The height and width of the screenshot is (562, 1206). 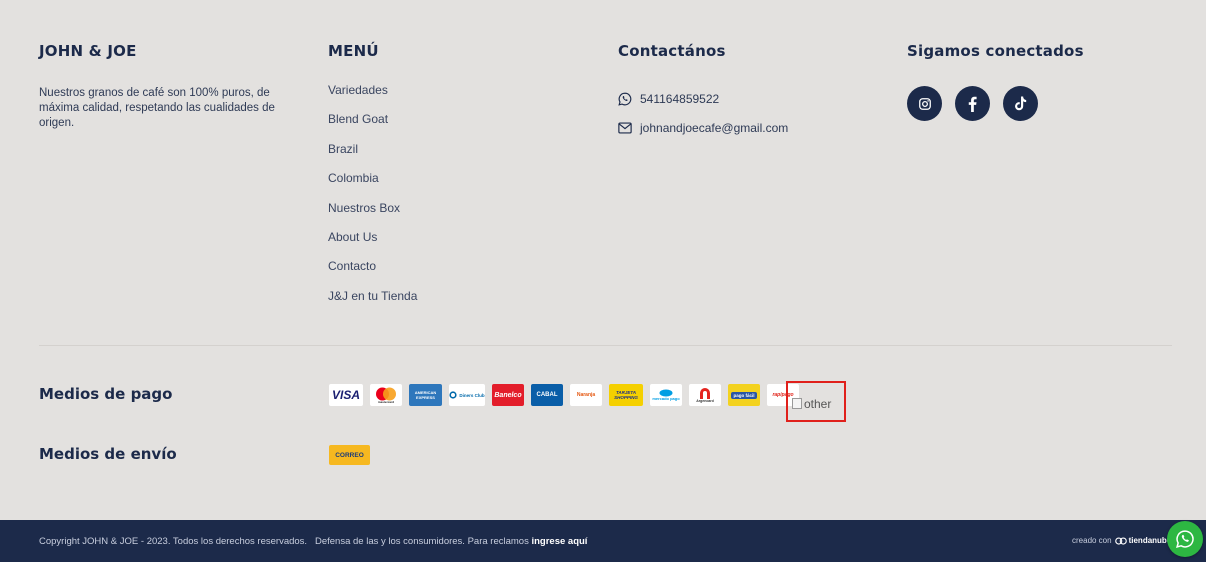 I want to click on menu-item-contacto: Contacto, so click(x=352, y=266).